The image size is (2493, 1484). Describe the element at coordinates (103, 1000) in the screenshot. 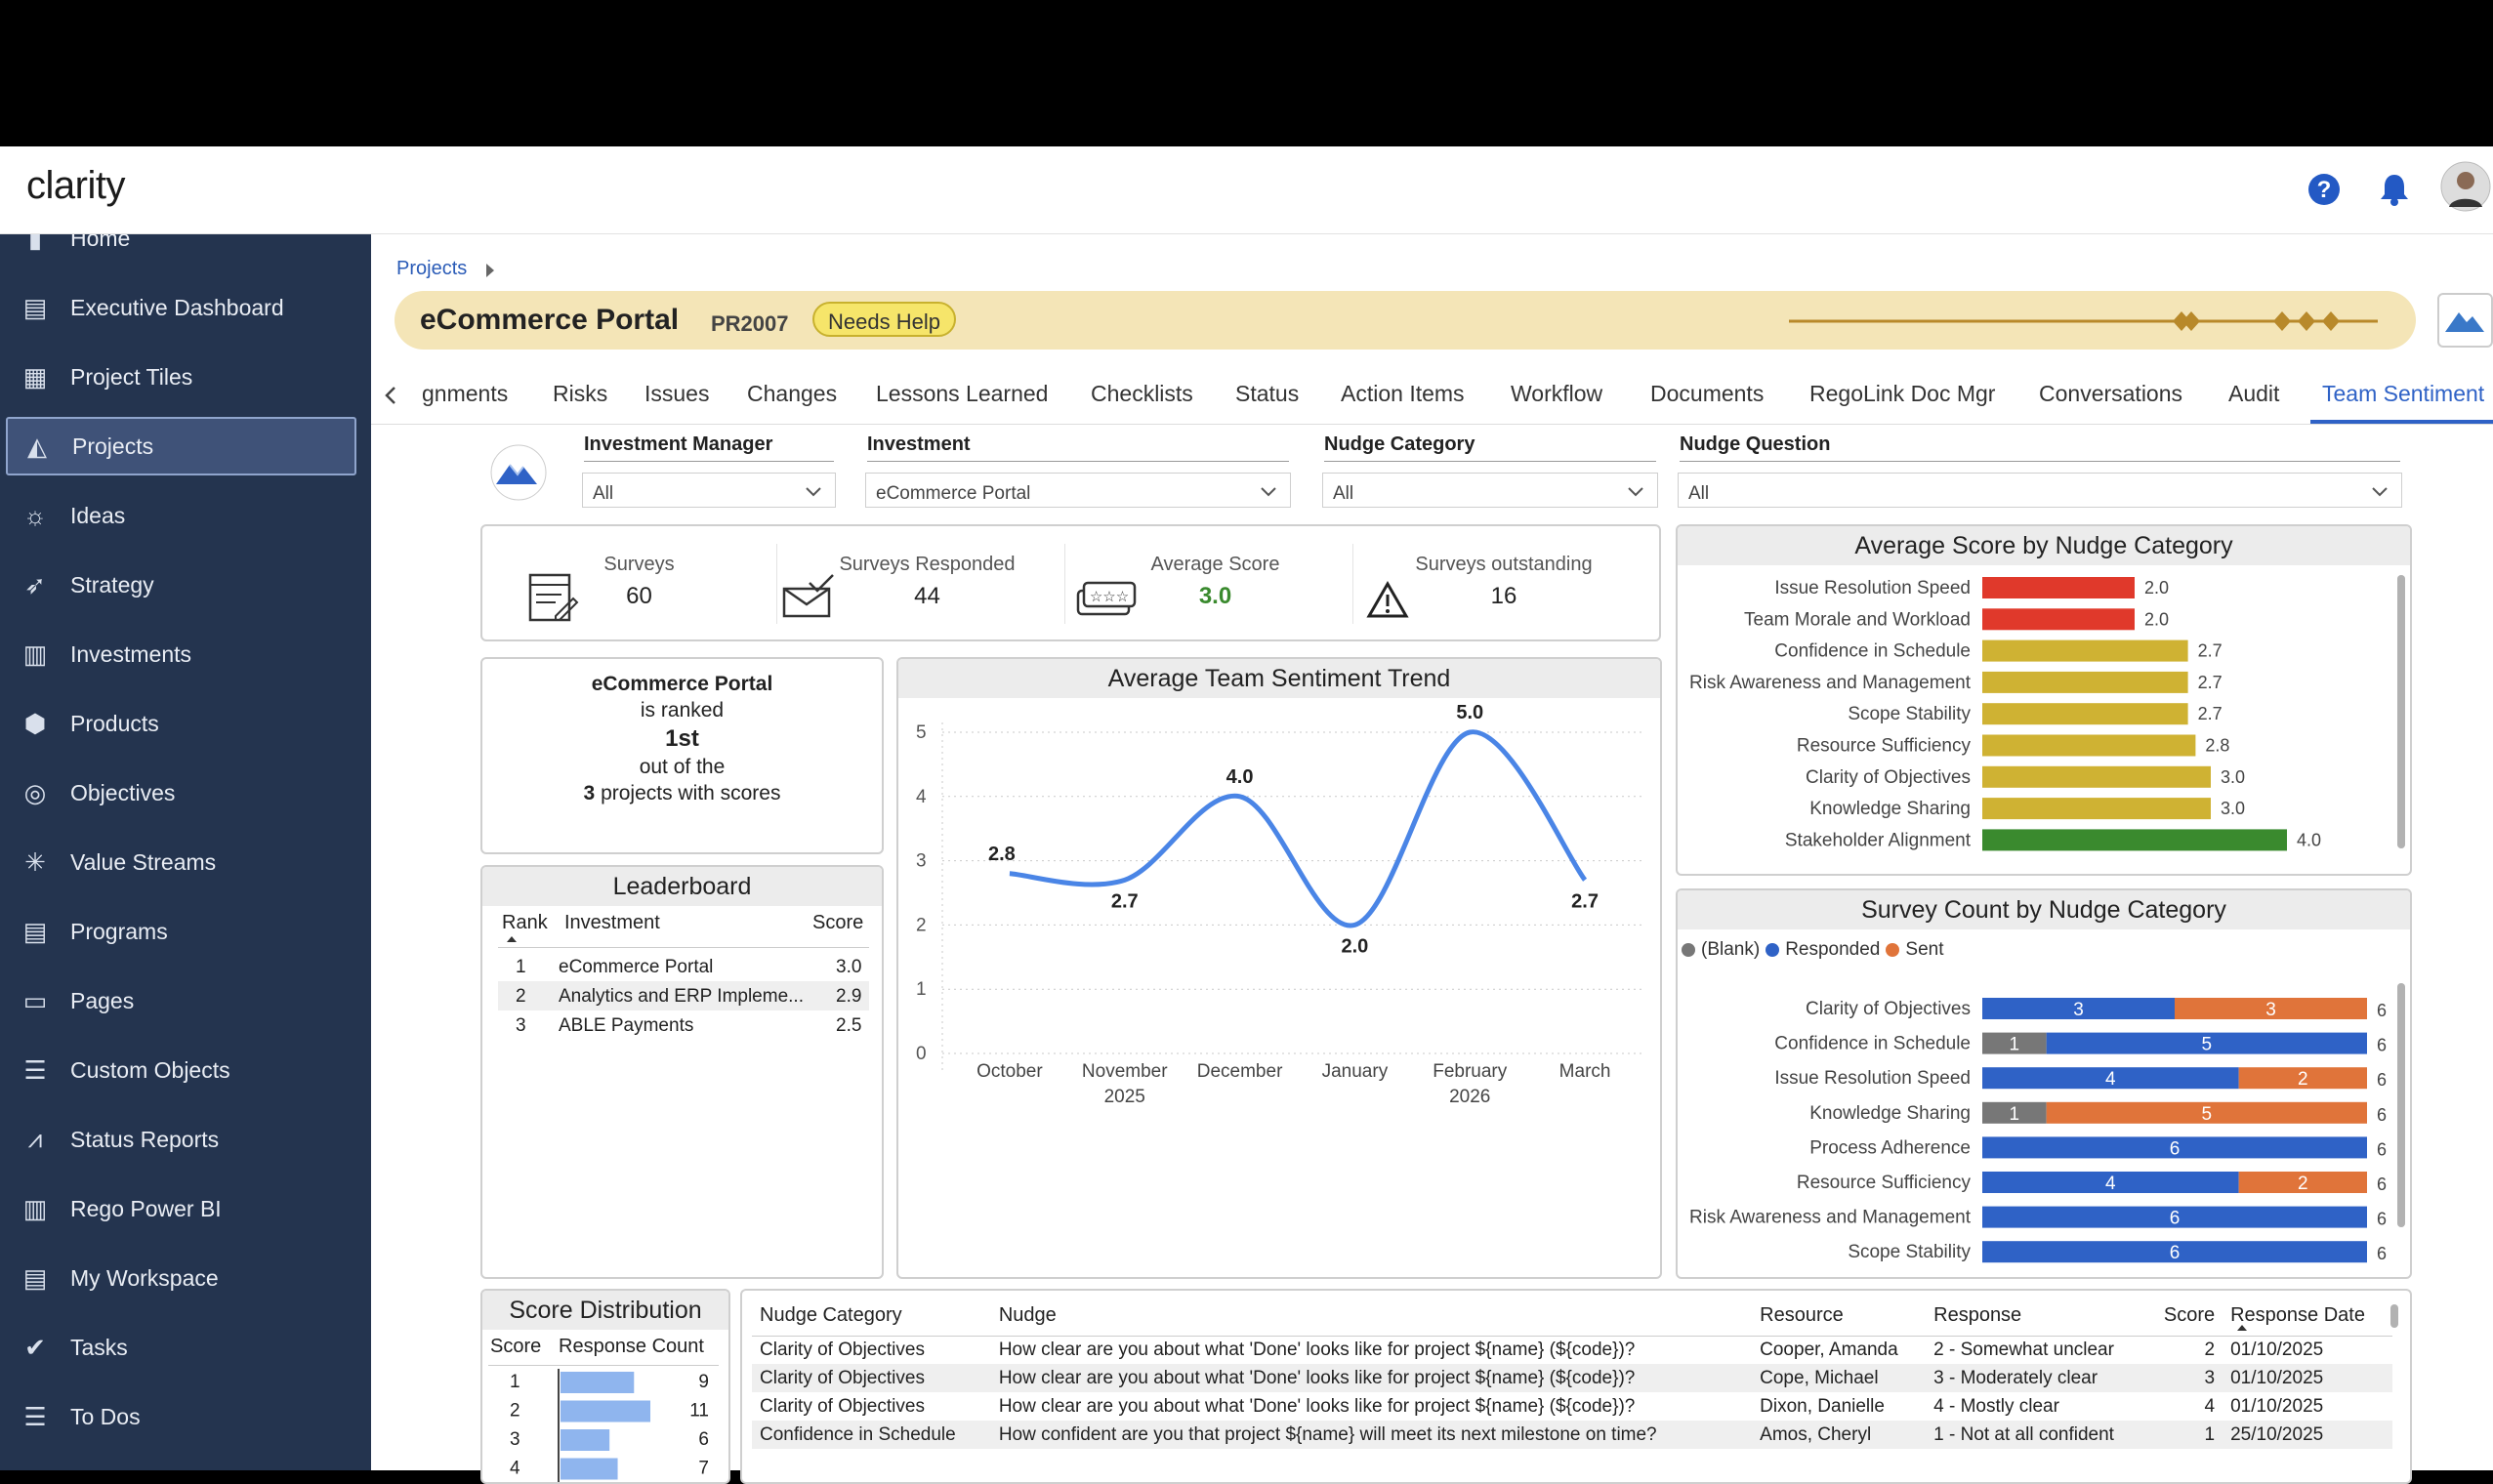

I see `sidebar-item-label: Pages` at that location.